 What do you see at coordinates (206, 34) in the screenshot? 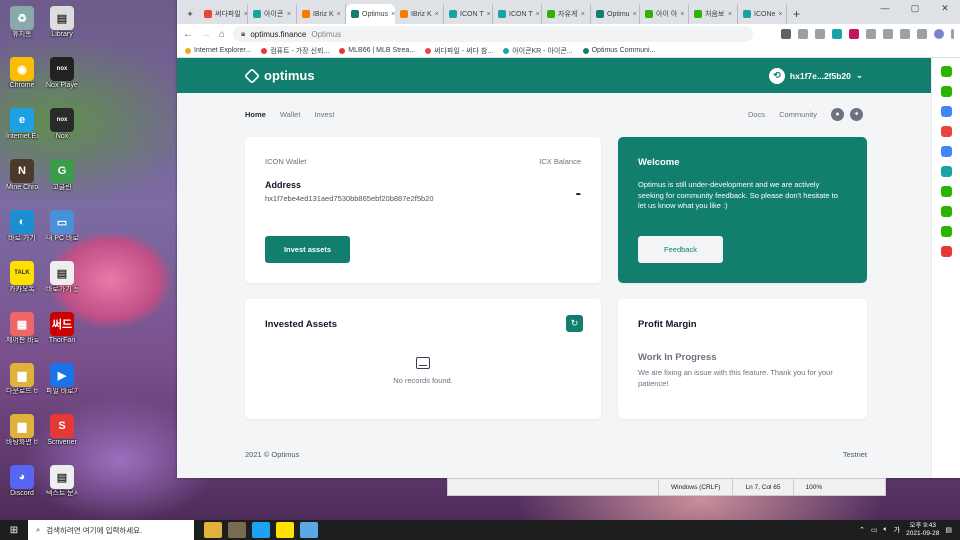
I see `forward-icon: →` at bounding box center [206, 34].